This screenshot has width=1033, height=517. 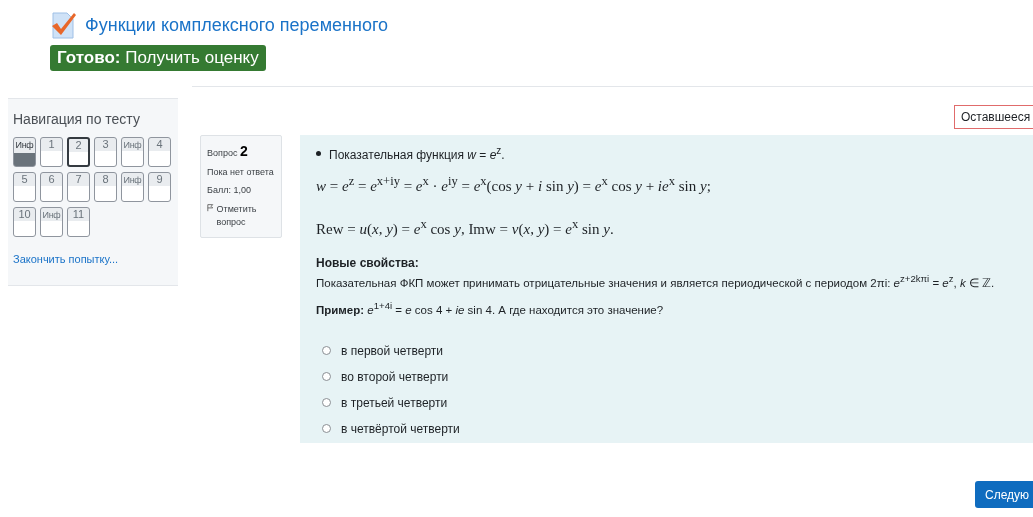 What do you see at coordinates (51, 152) in the screenshot?
I see `question-nav-button: 1` at bounding box center [51, 152].